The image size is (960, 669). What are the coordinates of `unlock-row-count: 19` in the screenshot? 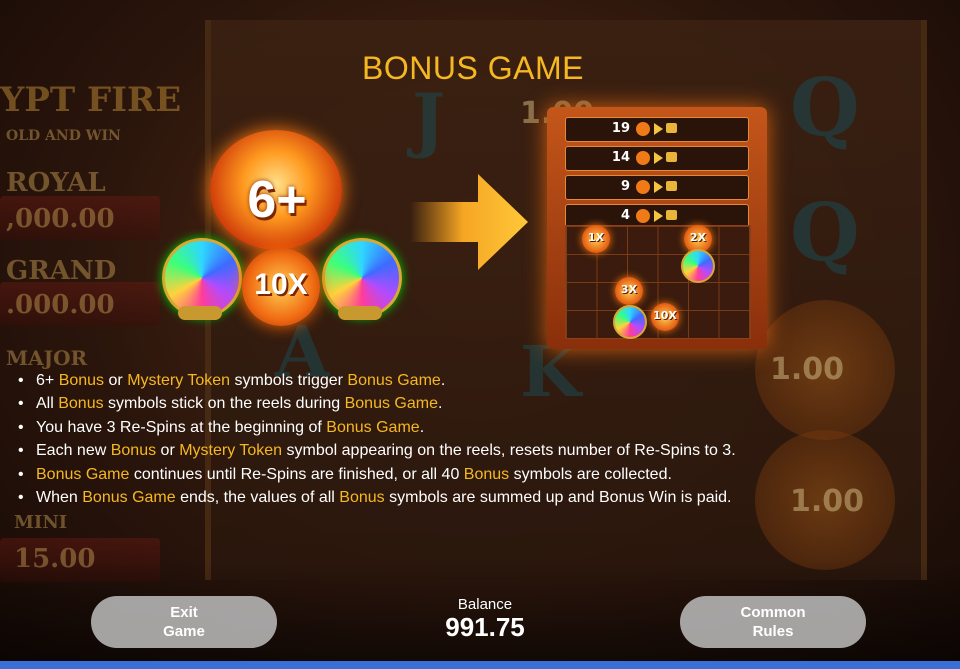 It's located at (620, 128).